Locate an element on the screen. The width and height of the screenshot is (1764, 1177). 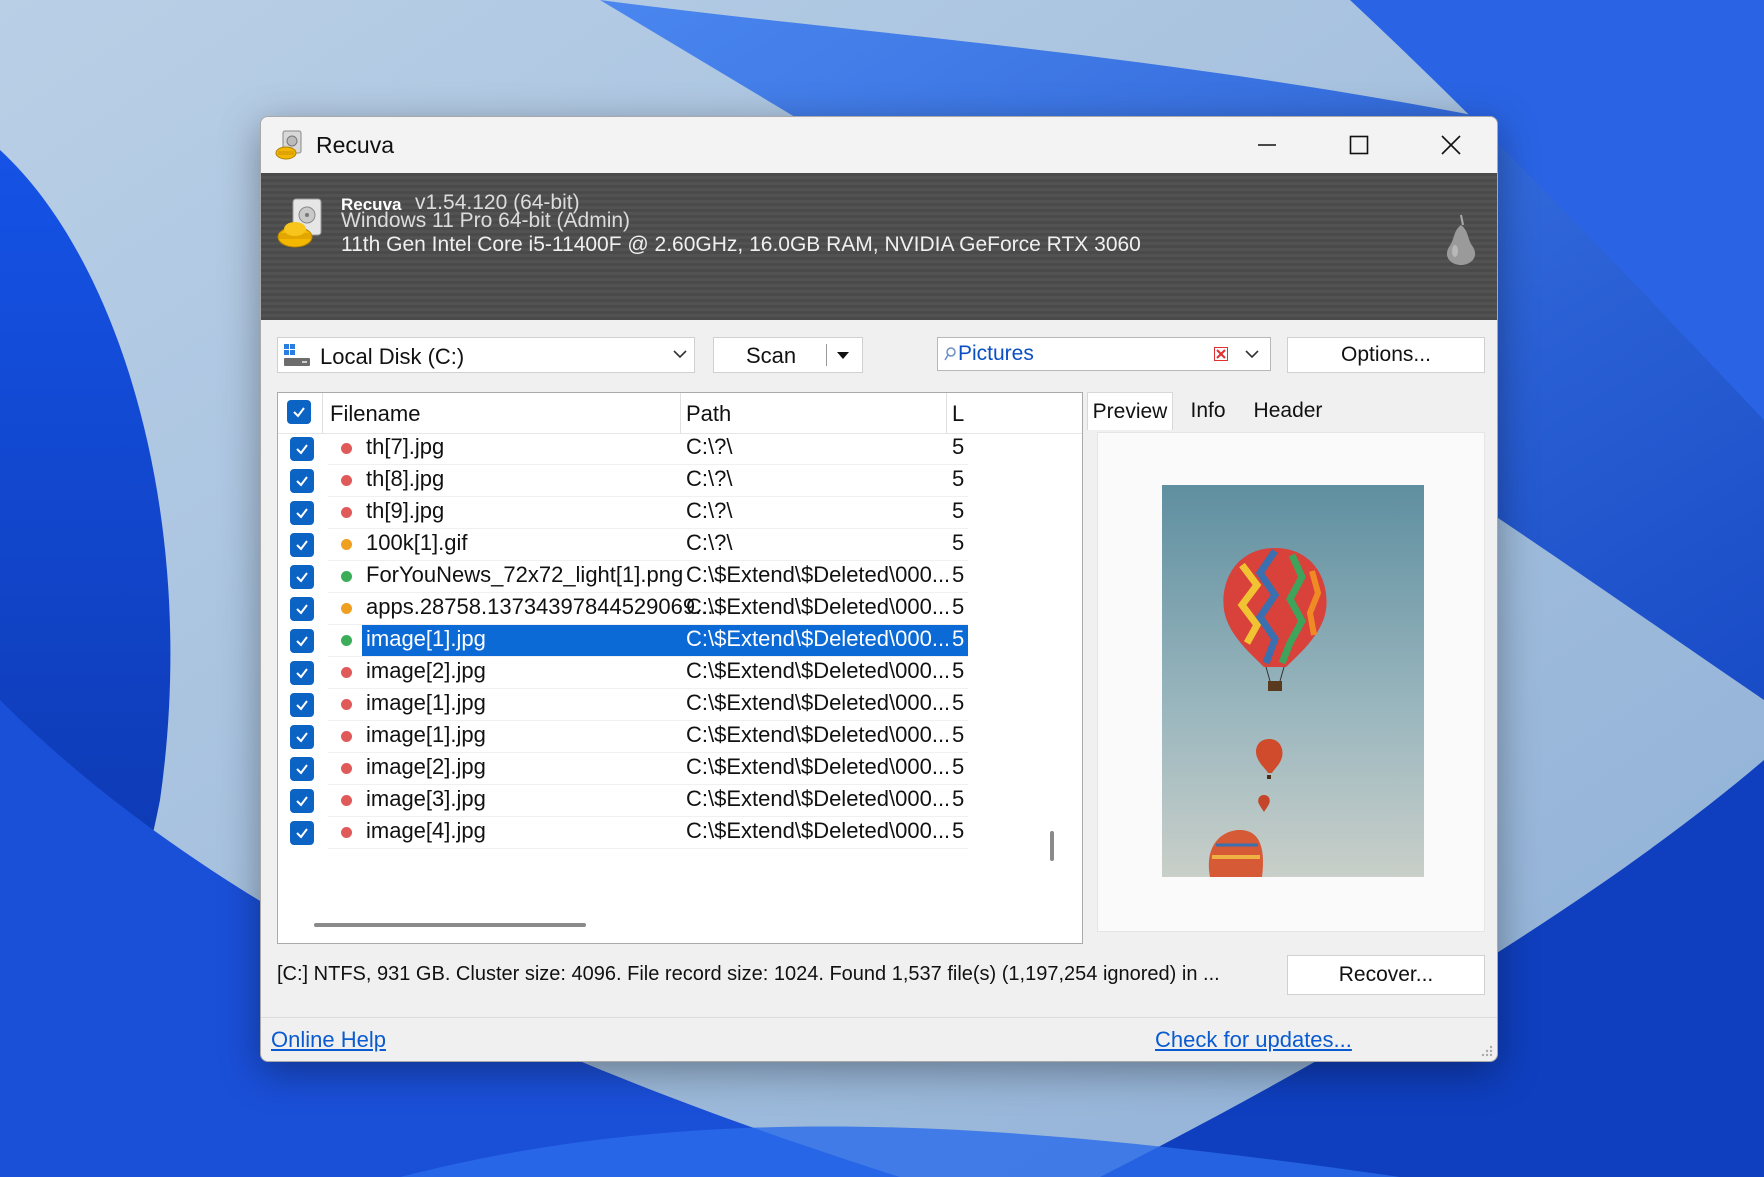
table-row: image[4].jpg C:\$Extend\$Deleted\000... 5 is located at coordinates (623, 833).